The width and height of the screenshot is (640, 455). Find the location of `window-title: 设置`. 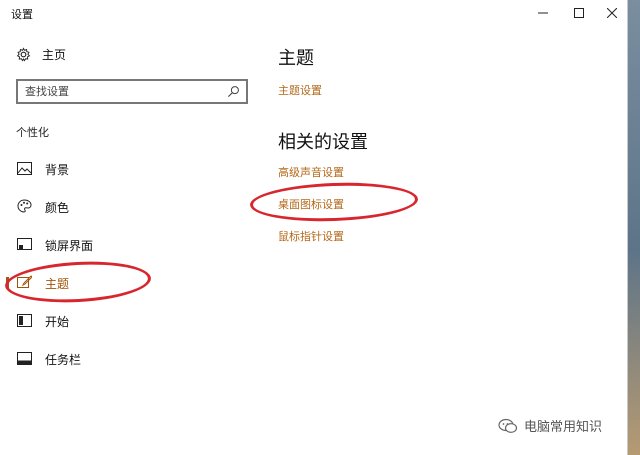

window-title: 设置 is located at coordinates (22, 14).